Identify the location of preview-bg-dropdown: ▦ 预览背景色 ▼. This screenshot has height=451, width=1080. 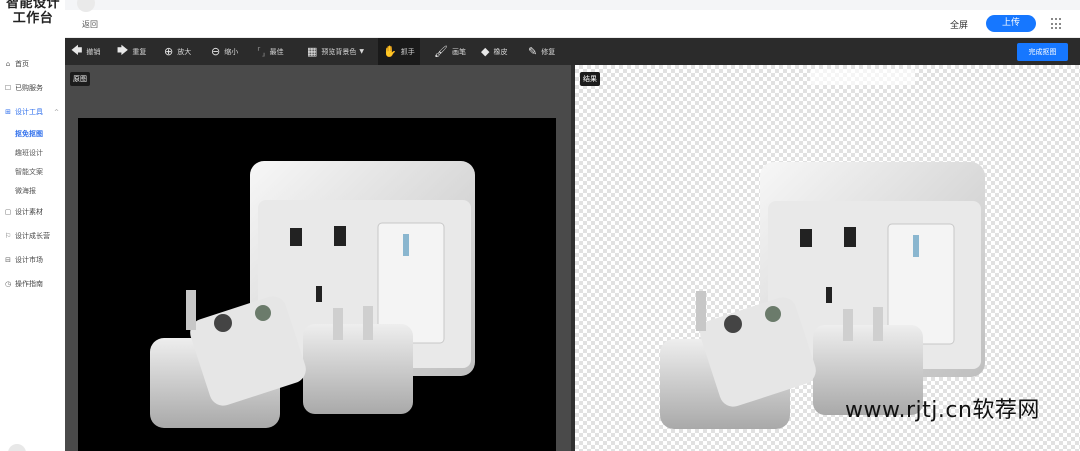
(335, 51).